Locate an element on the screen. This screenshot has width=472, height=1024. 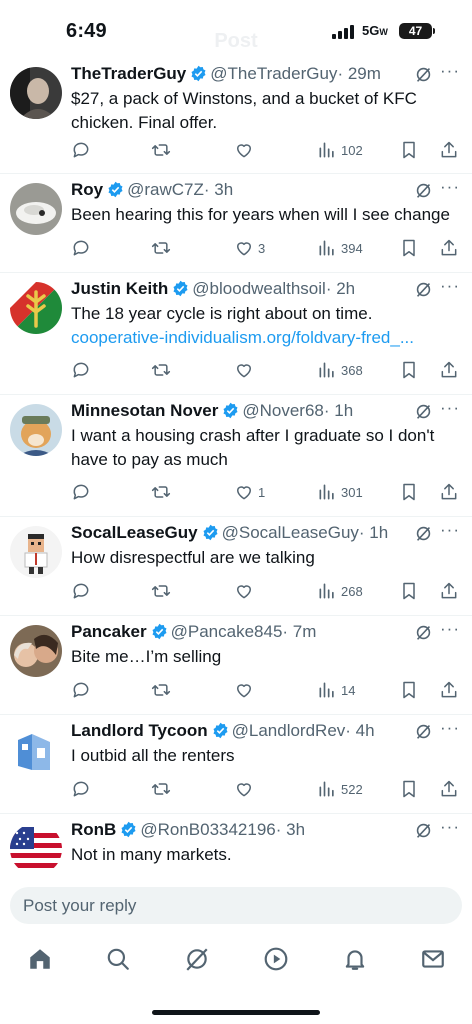
views-button: 522 is located at coordinates (340, 789).